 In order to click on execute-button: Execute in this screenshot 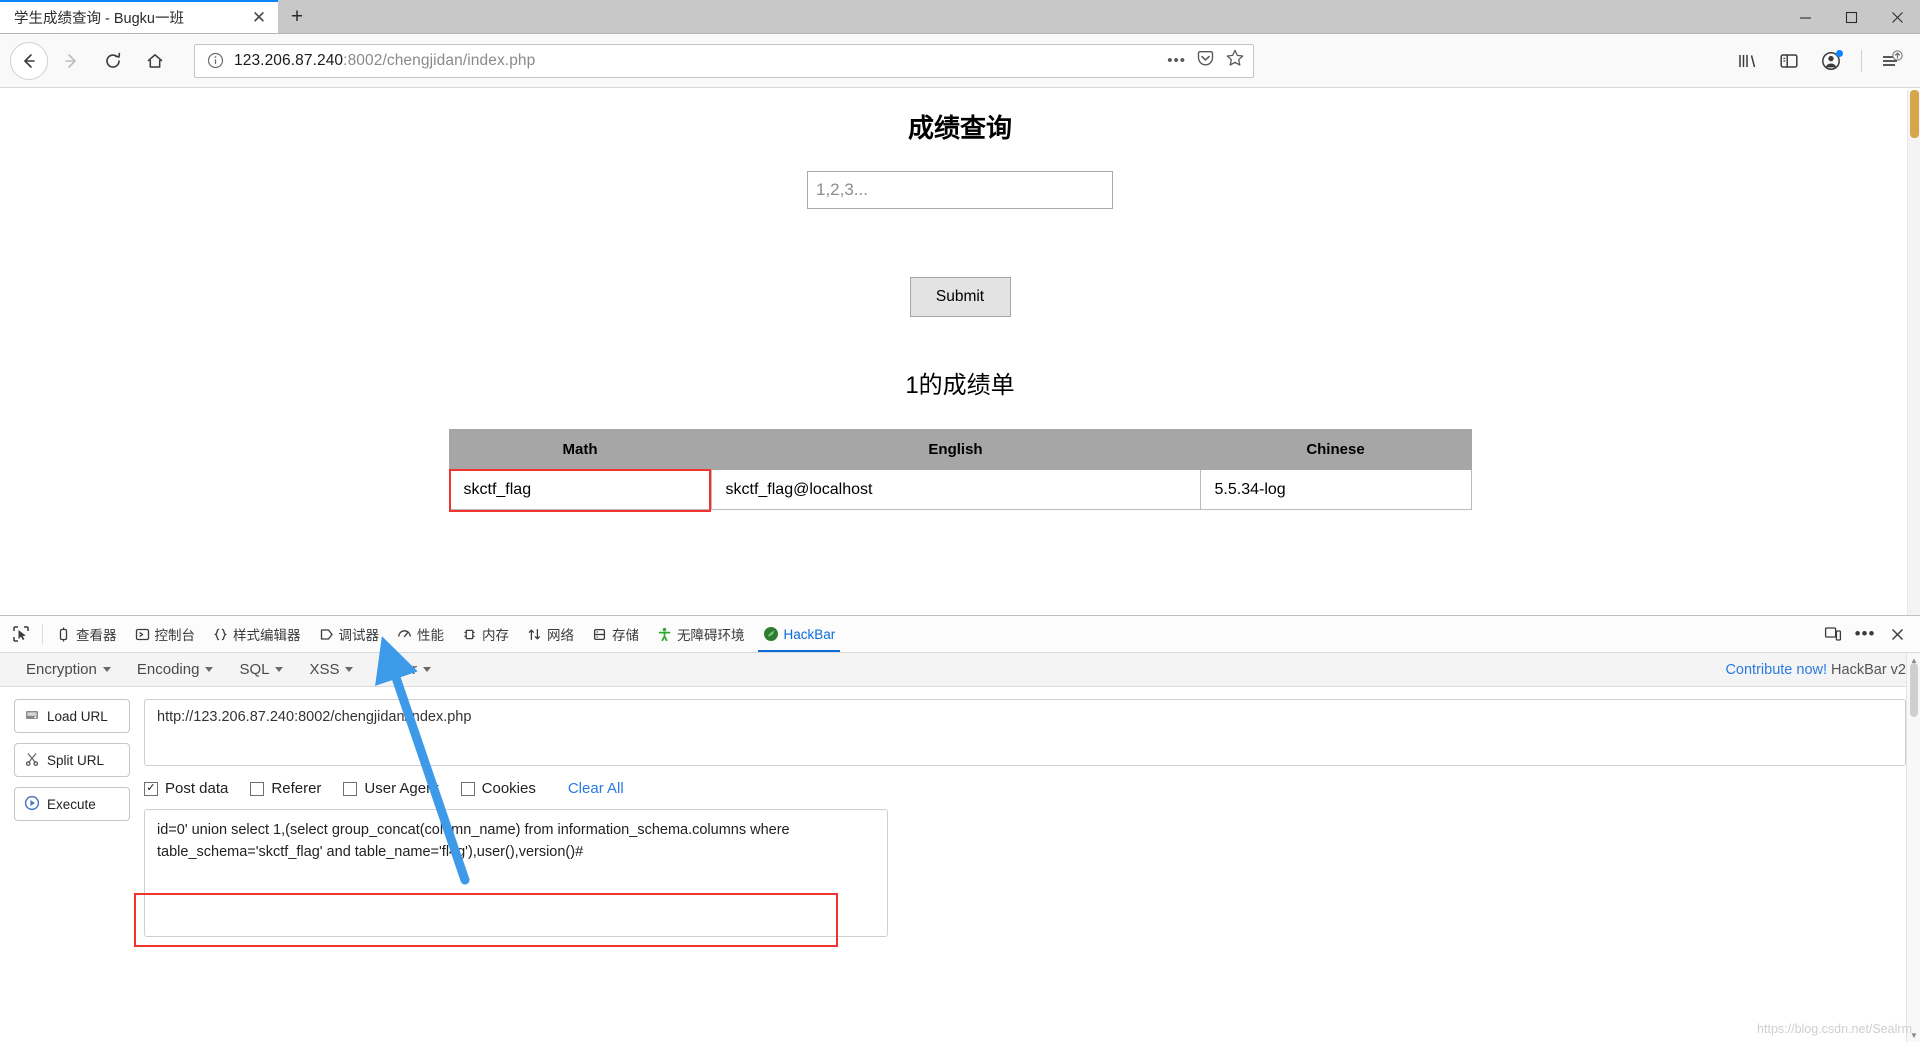, I will do `click(72, 804)`.